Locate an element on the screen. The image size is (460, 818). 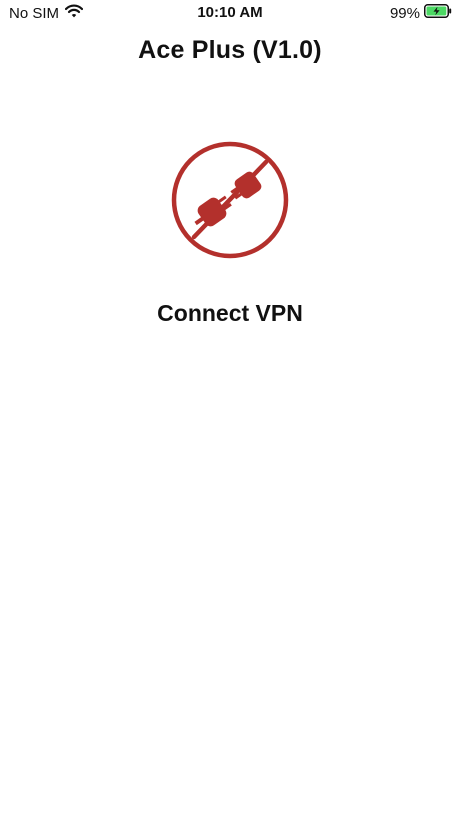
connect-vpn-label: Connect VPN is located at coordinates (230, 313).